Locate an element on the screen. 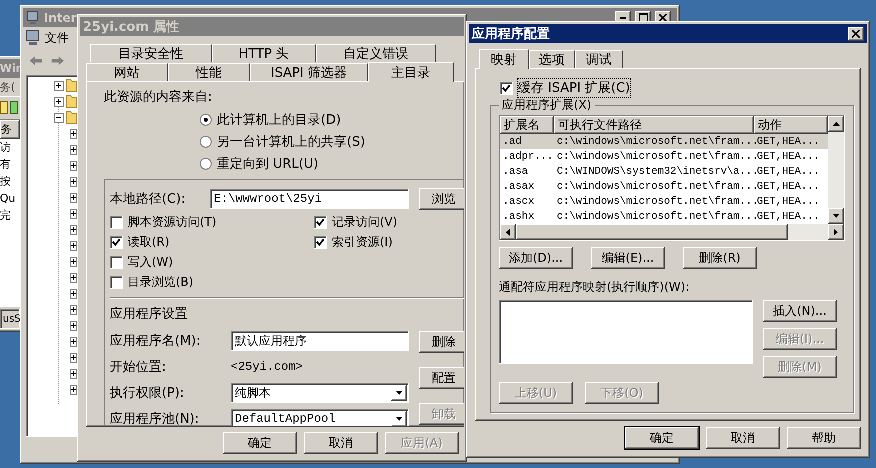 This screenshot has width=876, height=468. tab: 性能 is located at coordinates (209, 72).